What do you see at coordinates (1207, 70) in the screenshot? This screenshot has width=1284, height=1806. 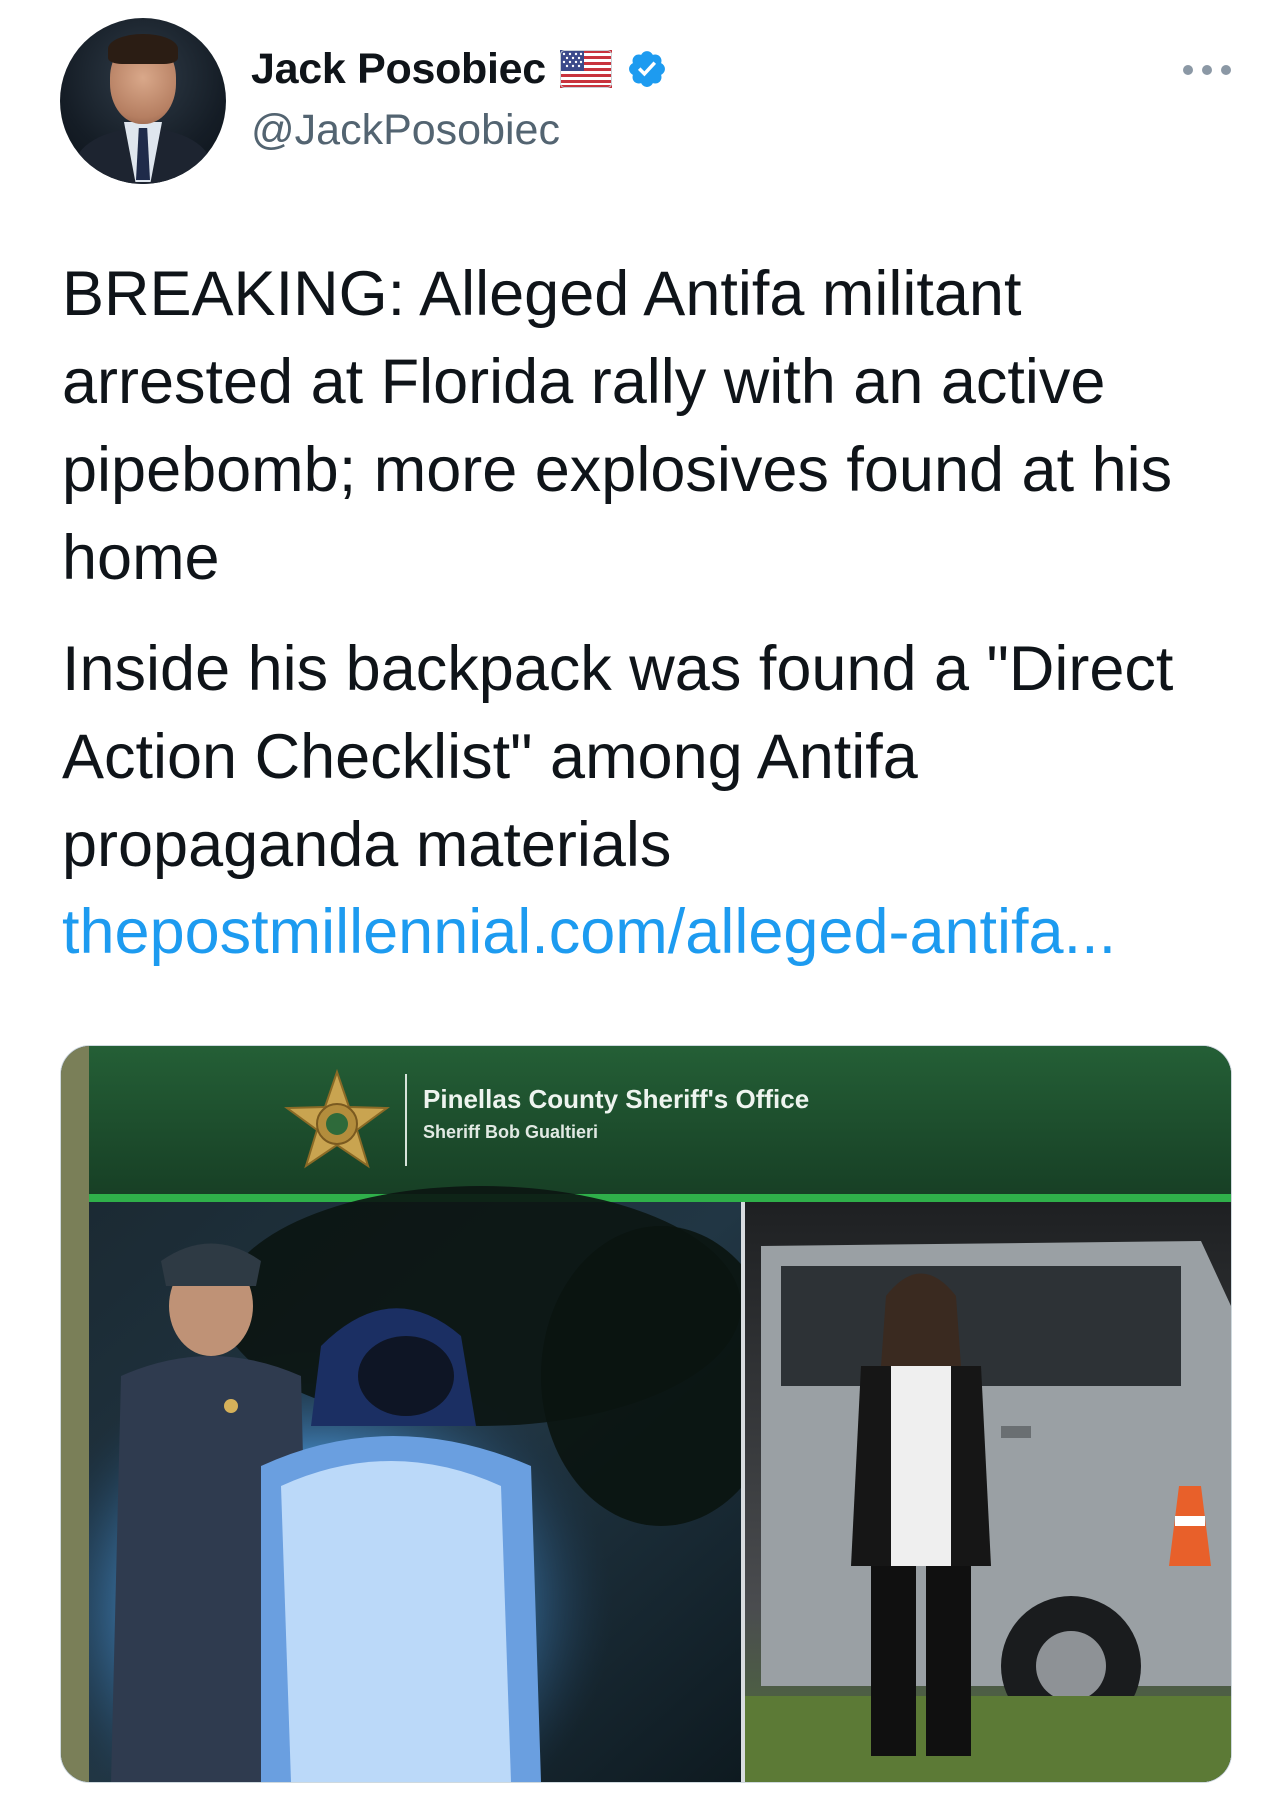 I see `more-options-icon` at bounding box center [1207, 70].